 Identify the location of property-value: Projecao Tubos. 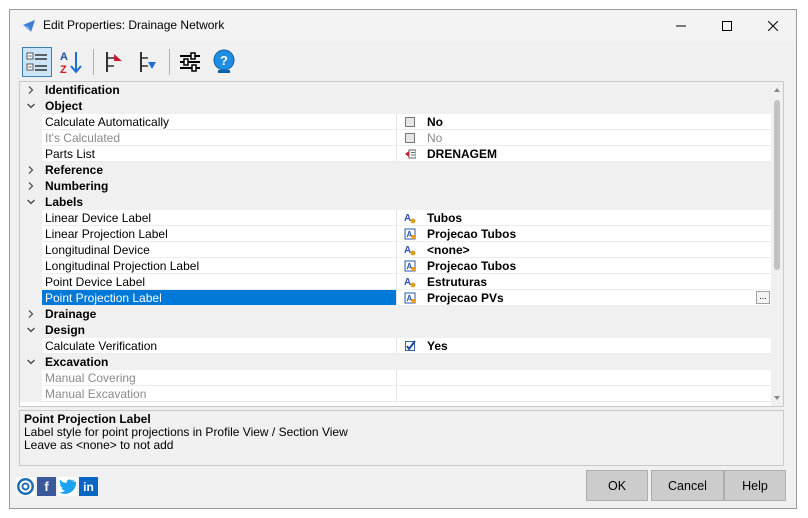
(472, 234).